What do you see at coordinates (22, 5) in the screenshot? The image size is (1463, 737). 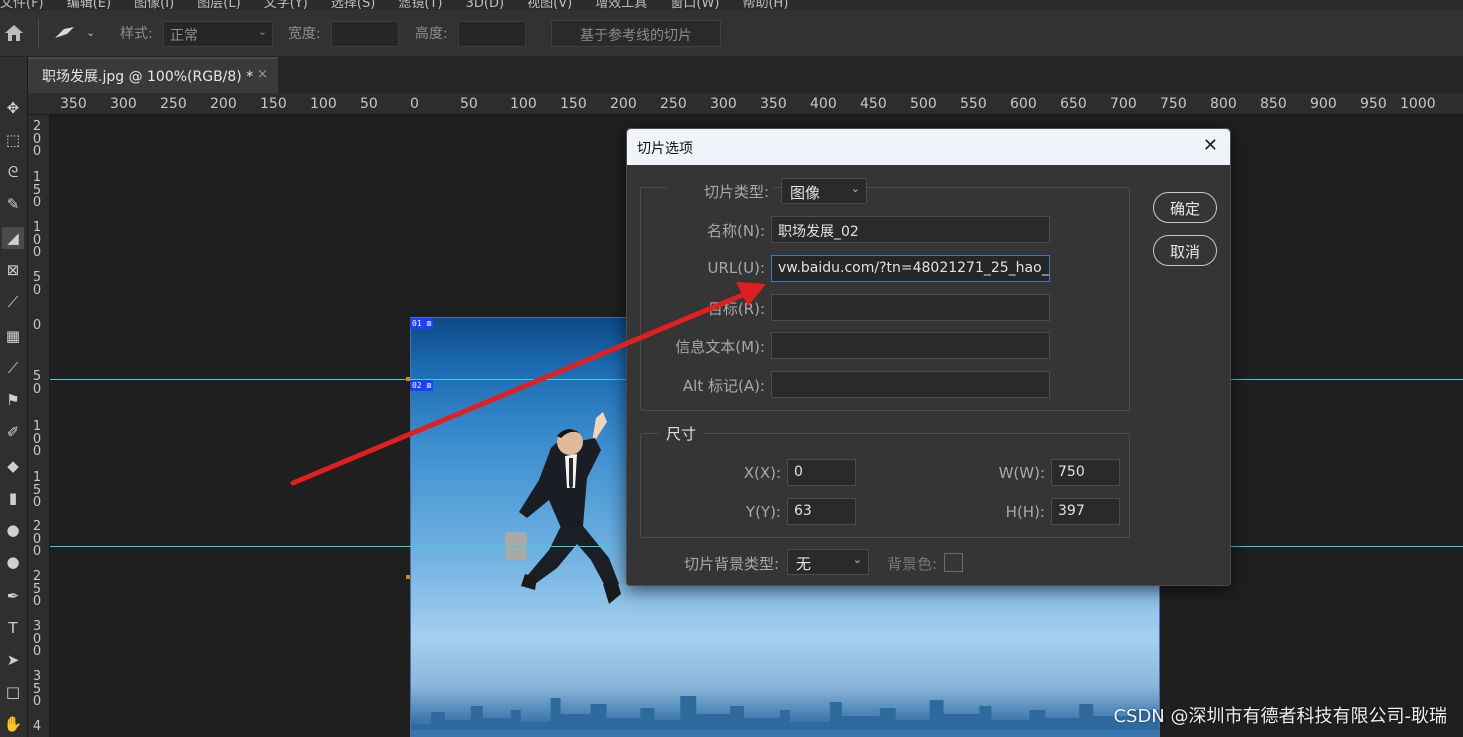 I see `menu-item: 文件(F)` at bounding box center [22, 5].